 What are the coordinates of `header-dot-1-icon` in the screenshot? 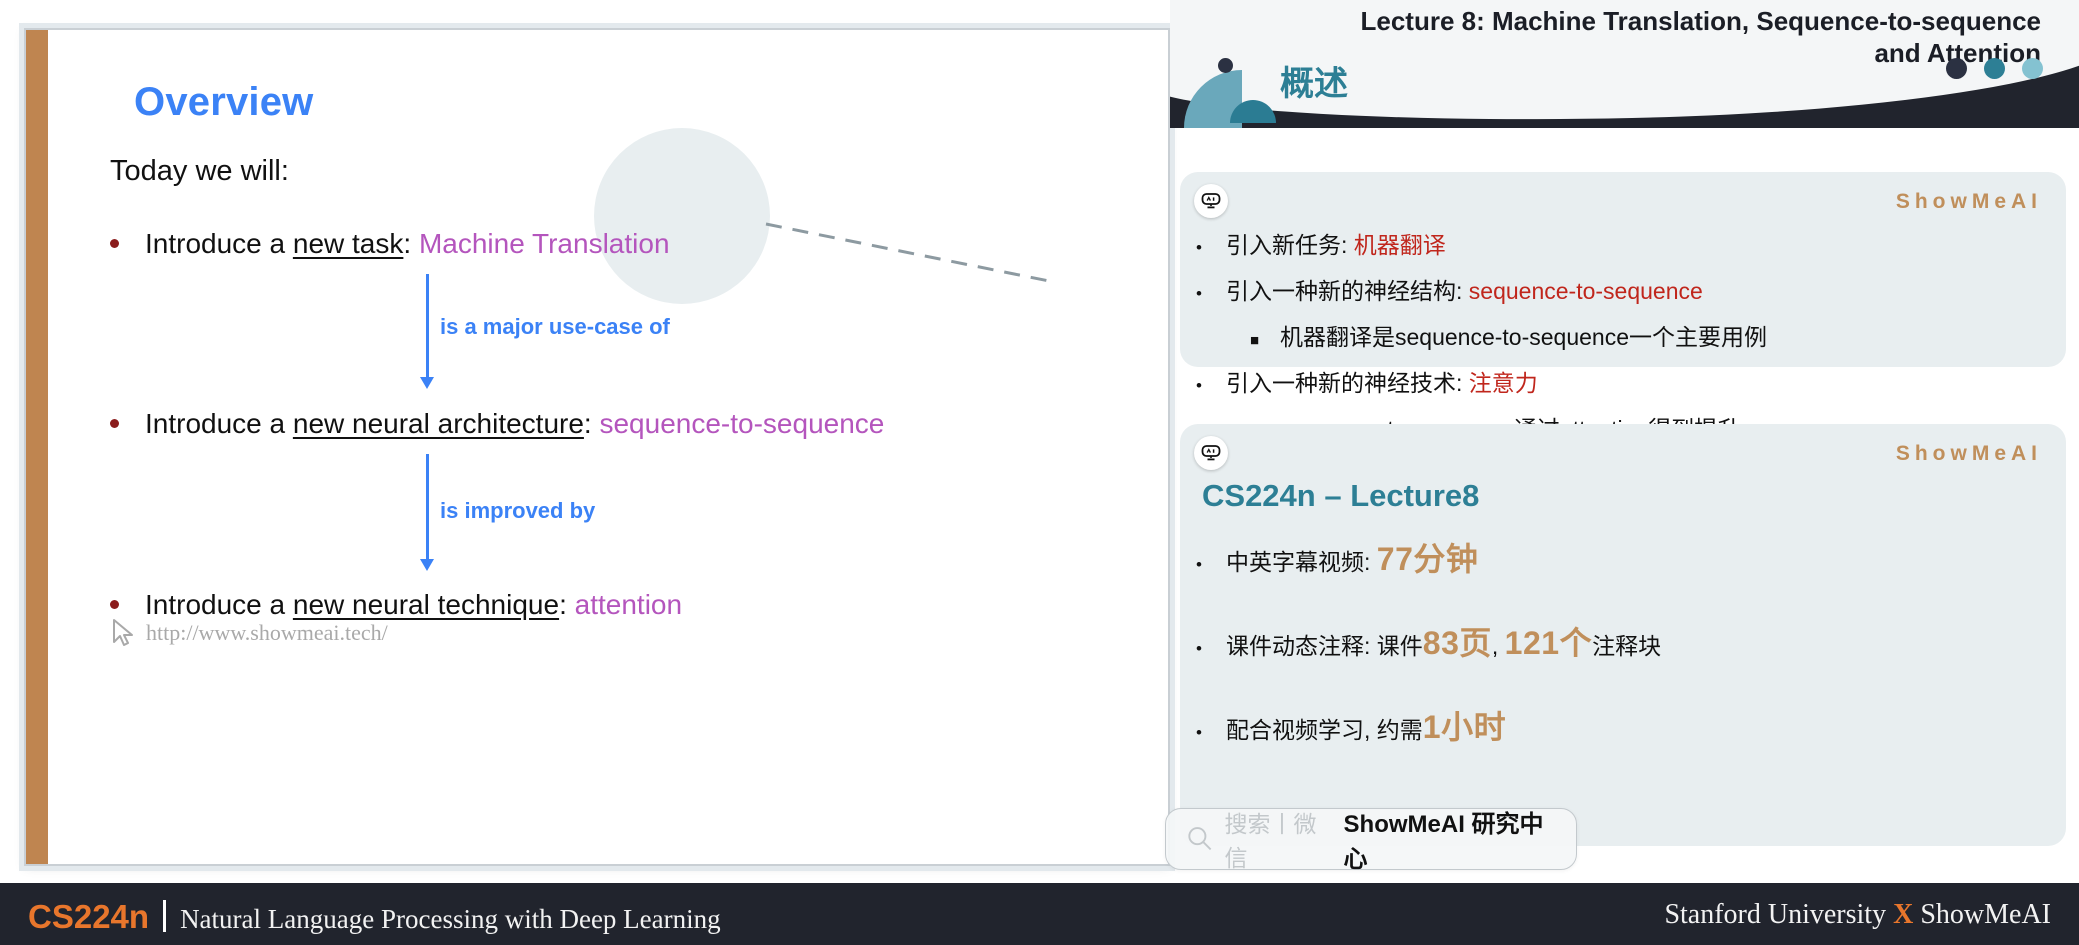 It's located at (1956, 68).